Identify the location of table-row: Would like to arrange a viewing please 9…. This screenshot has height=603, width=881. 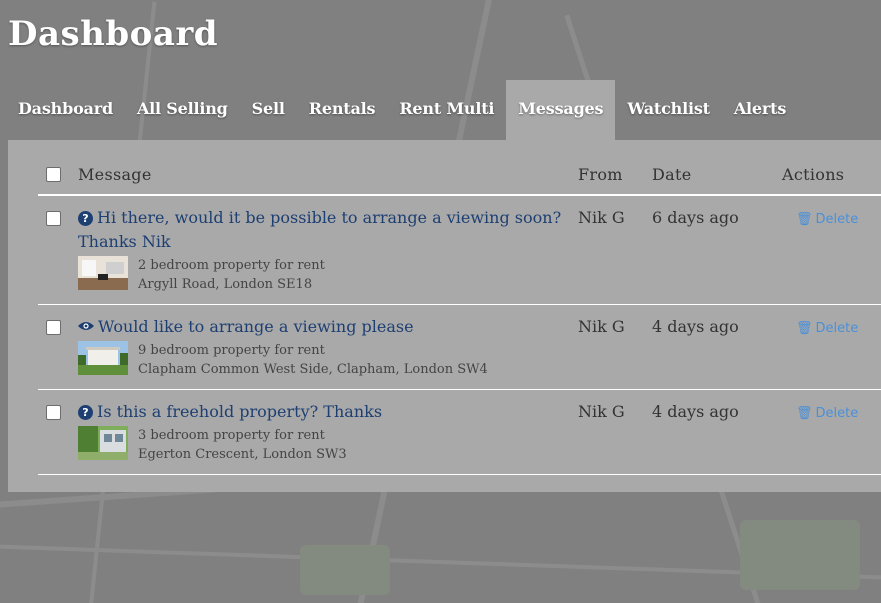
(459, 347).